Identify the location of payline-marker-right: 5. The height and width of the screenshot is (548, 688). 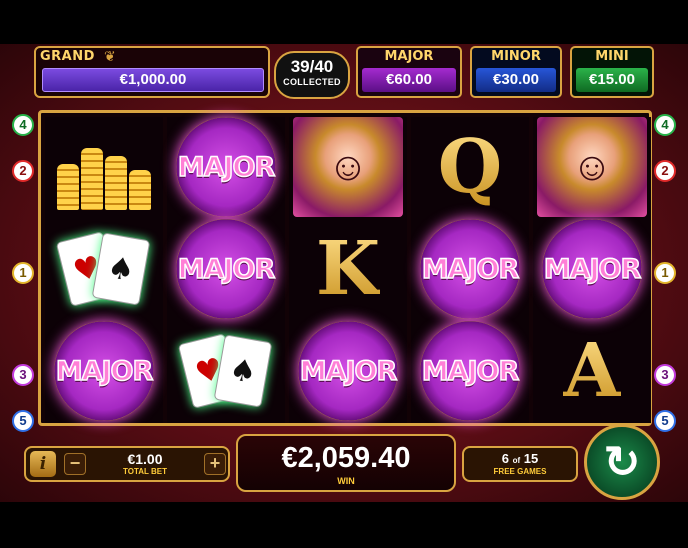
(665, 421).